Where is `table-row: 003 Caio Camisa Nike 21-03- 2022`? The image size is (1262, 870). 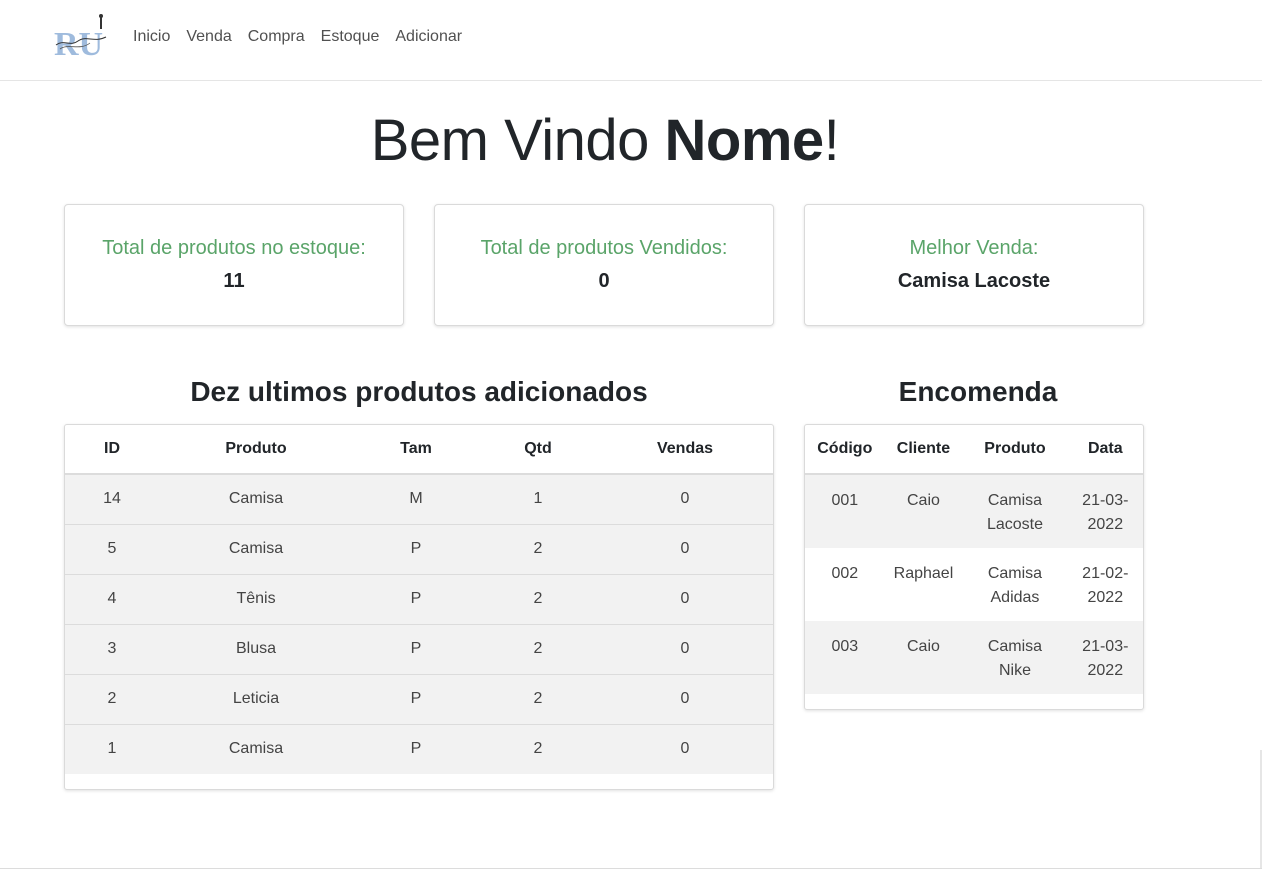 table-row: 003 Caio Camisa Nike 21-03- 2022 is located at coordinates (974, 657).